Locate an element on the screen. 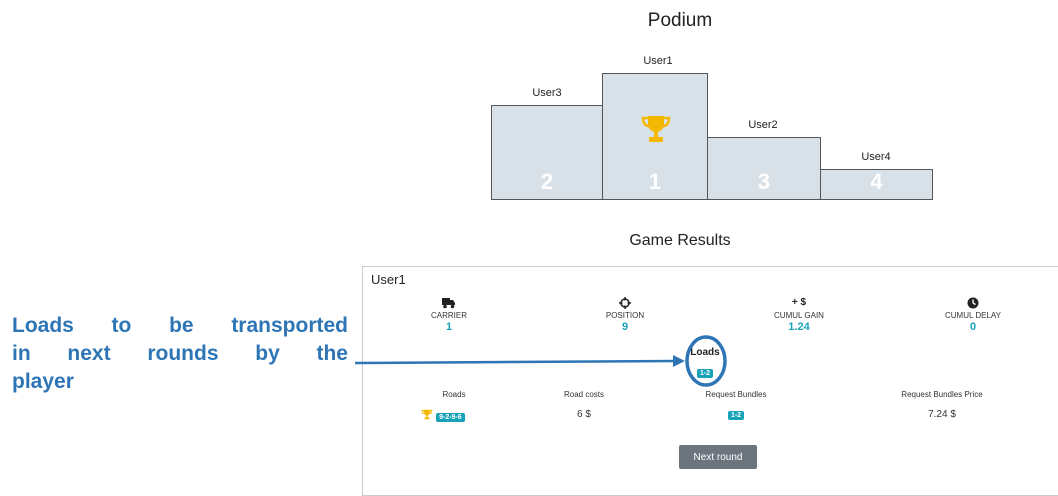  stat-label: CUMUL DELAY is located at coordinates (972, 315).